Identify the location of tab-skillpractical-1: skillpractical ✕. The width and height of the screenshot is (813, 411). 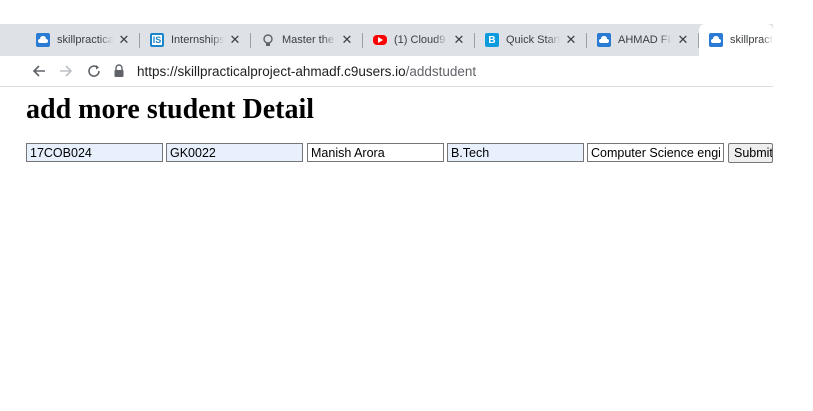
(82, 40).